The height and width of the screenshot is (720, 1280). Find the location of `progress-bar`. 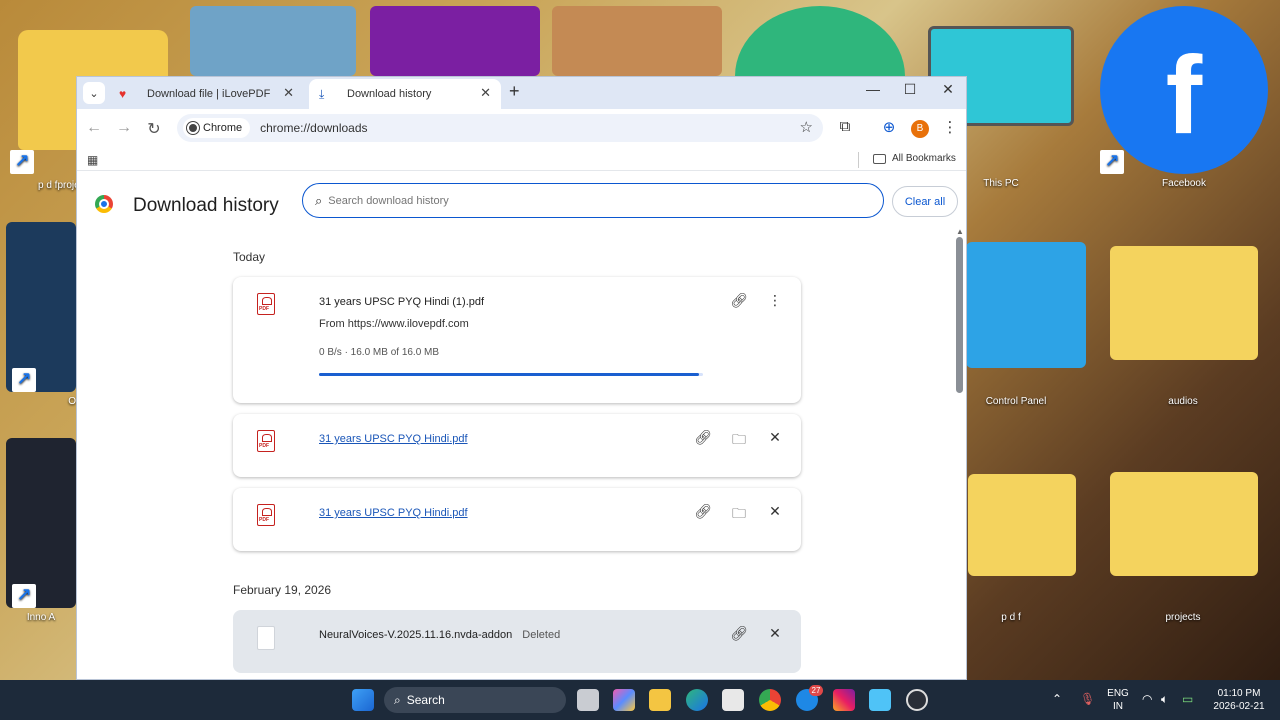

progress-bar is located at coordinates (511, 374).